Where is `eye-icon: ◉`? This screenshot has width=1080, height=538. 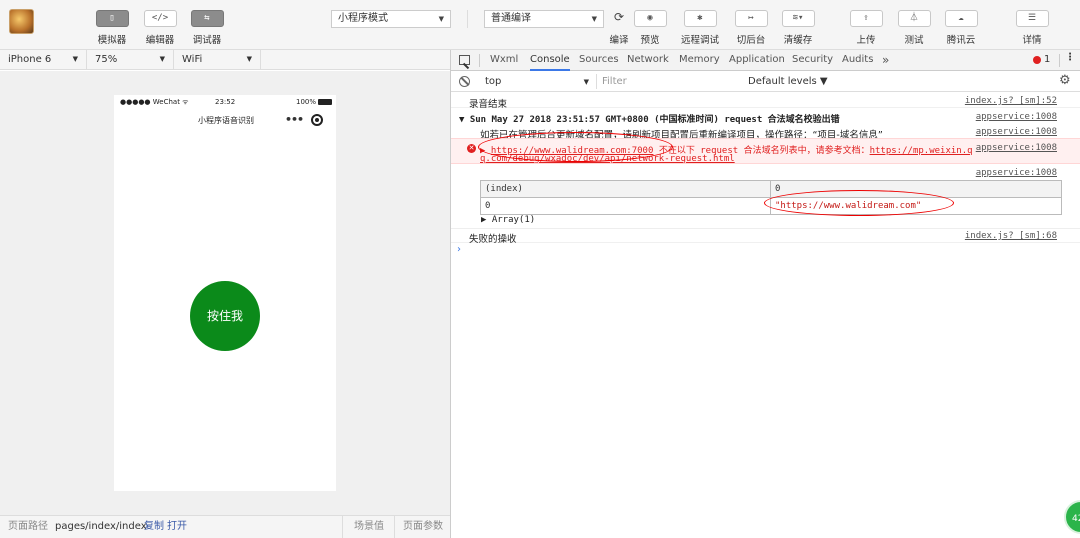
eye-icon: ◉ is located at coordinates (650, 18).